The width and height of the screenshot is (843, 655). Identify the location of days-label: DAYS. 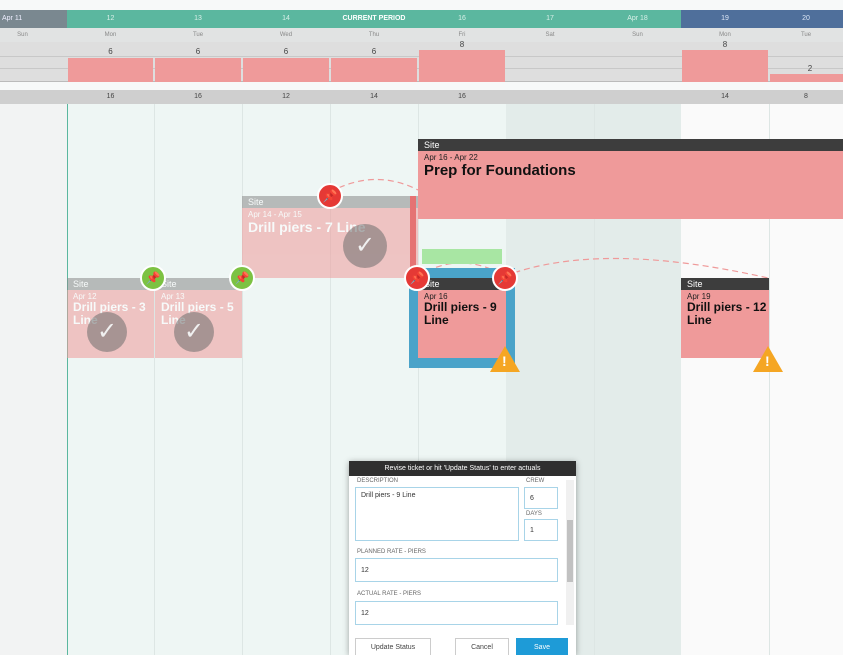
(534, 514).